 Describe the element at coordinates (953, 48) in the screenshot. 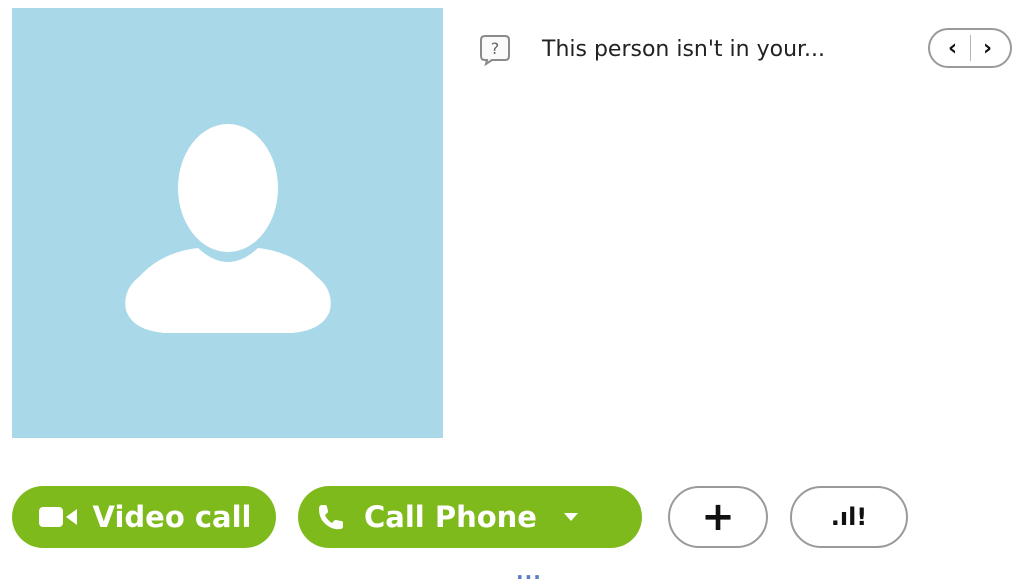

I see `previous-arrow-button: ‹` at that location.